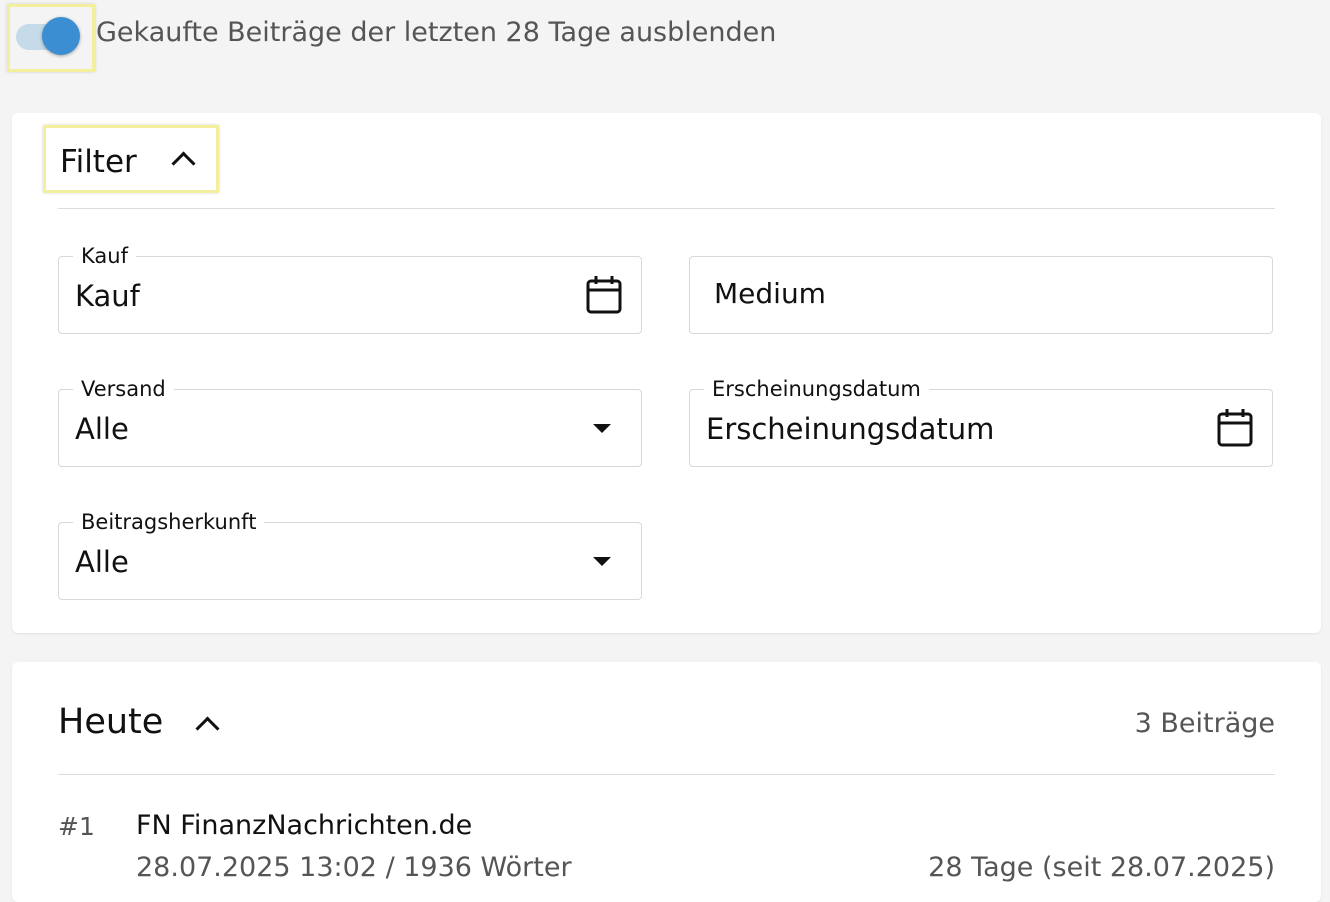 Image resolution: width=1330 pixels, height=902 pixels. What do you see at coordinates (1204, 723) in the screenshot?
I see `list-count: 3 Beiträge` at bounding box center [1204, 723].